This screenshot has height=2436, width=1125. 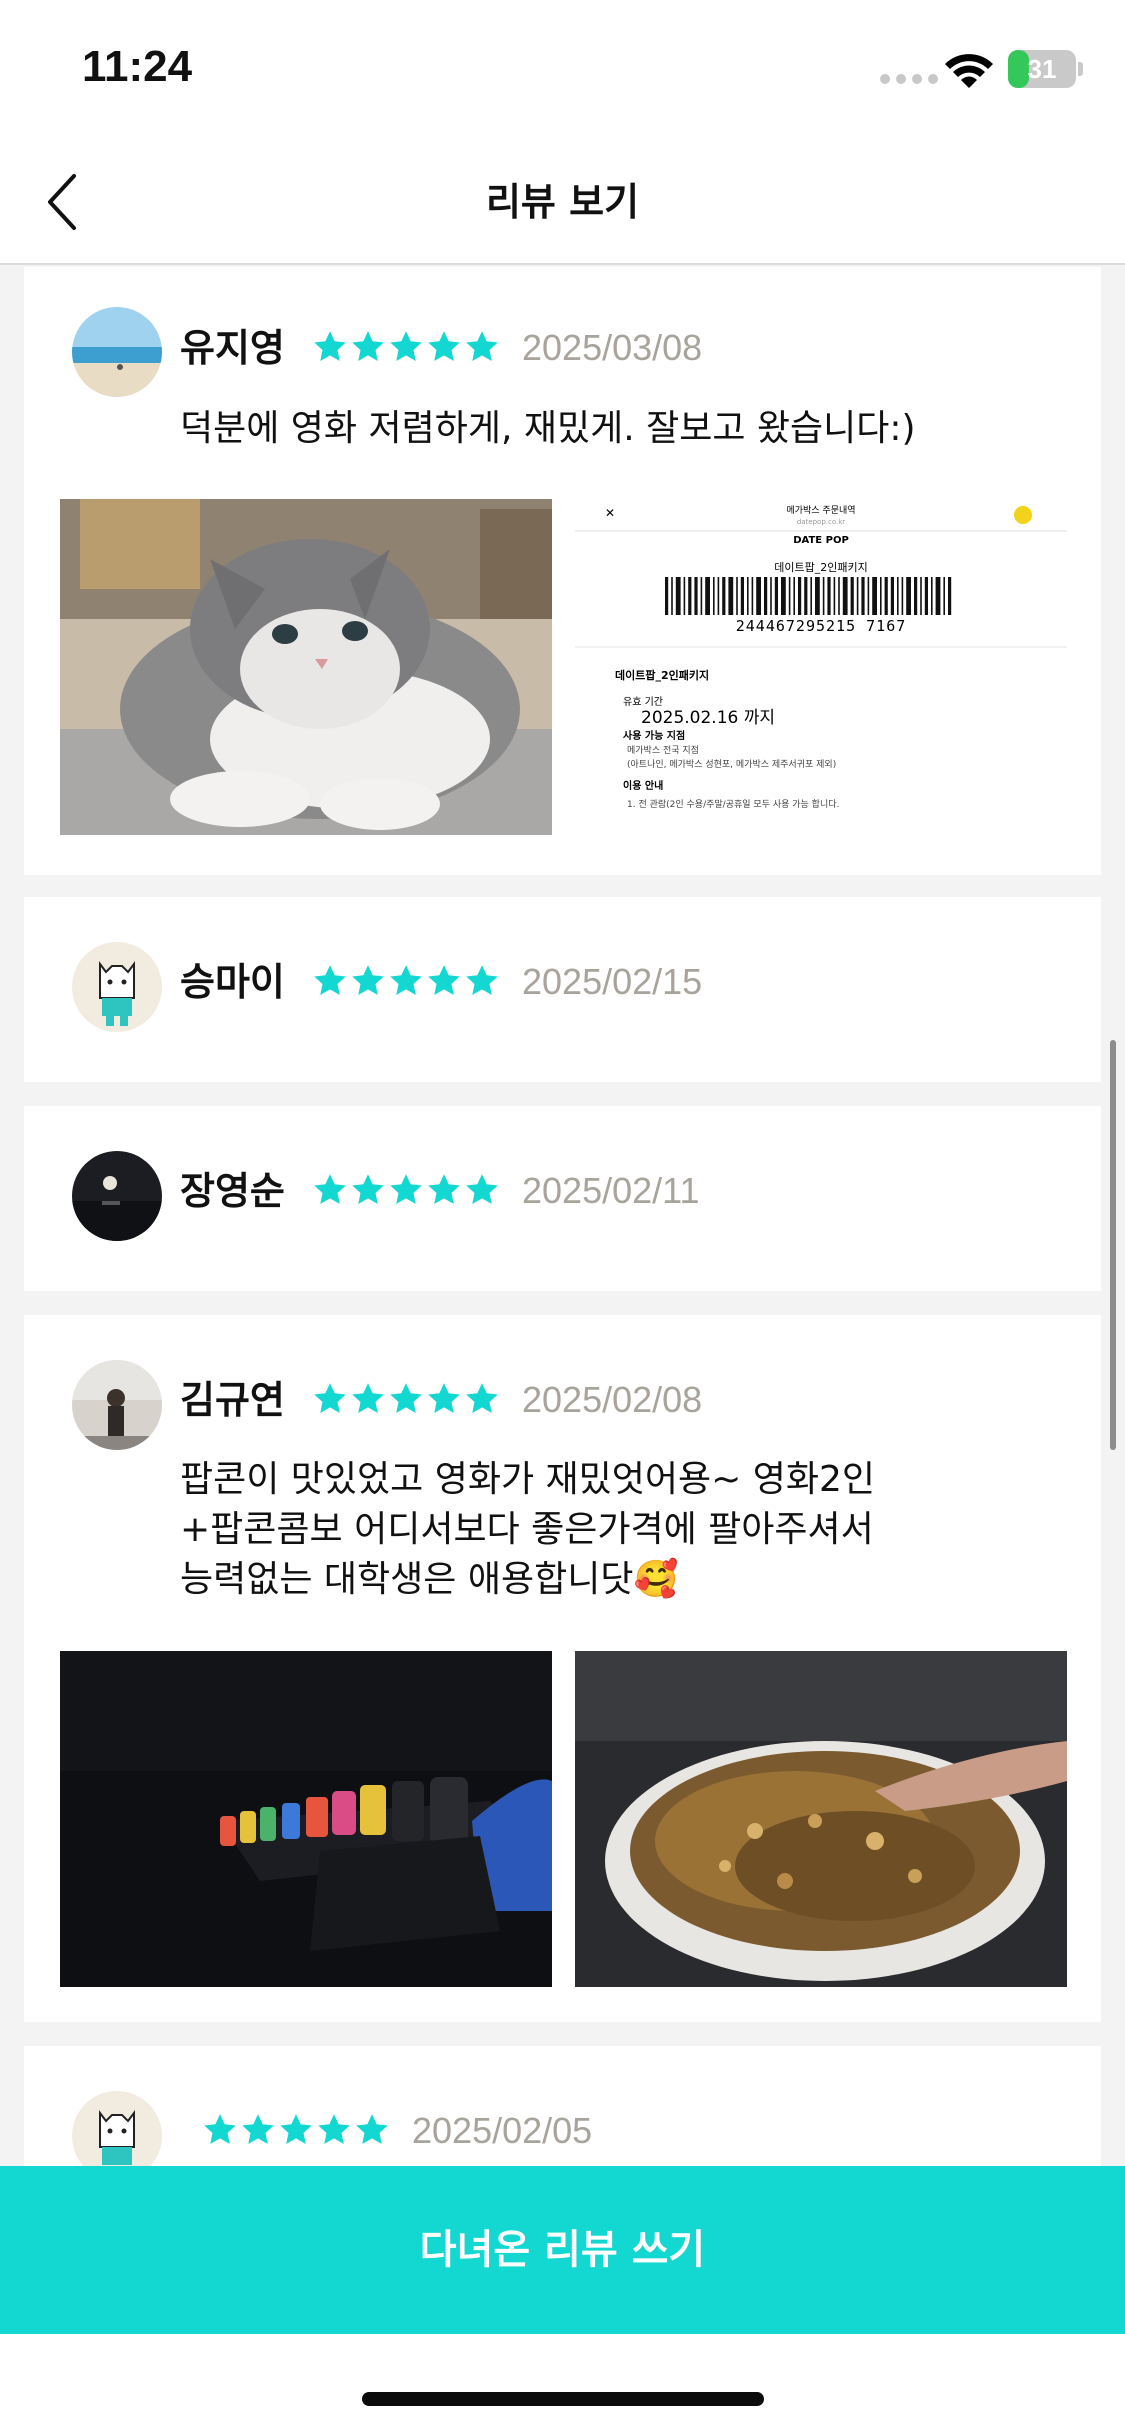 What do you see at coordinates (562, 70) in the screenshot?
I see `status-bar: 11:24 31` at bounding box center [562, 70].